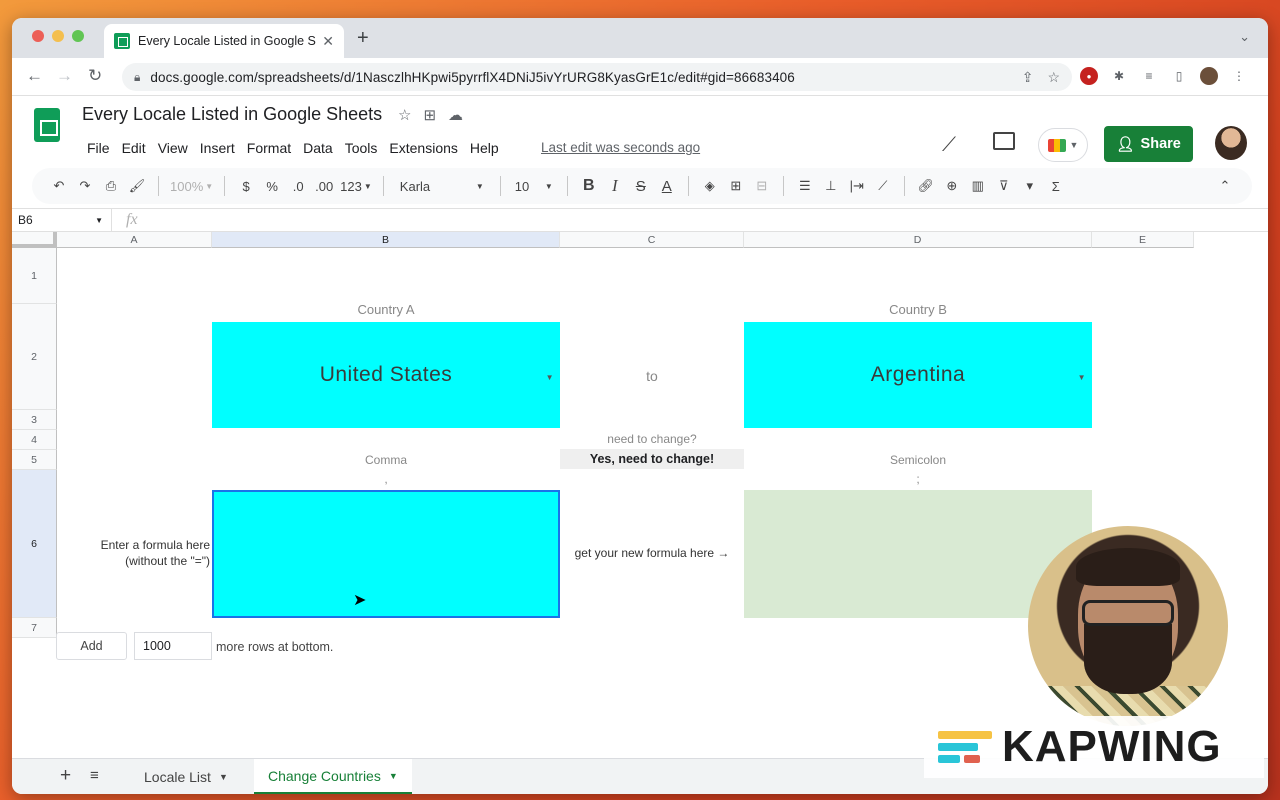 Image resolution: width=1280 pixels, height=800 pixels. I want to click on star-icon: ☆, so click(404, 115).